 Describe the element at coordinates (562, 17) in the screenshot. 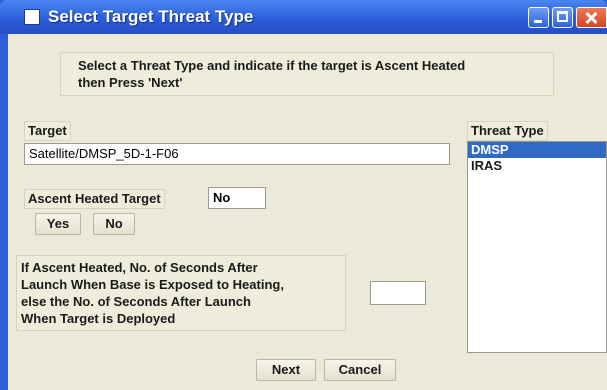

I see `maximize-button` at that location.